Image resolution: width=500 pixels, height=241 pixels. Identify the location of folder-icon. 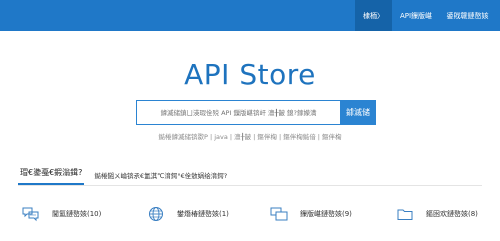
(405, 214).